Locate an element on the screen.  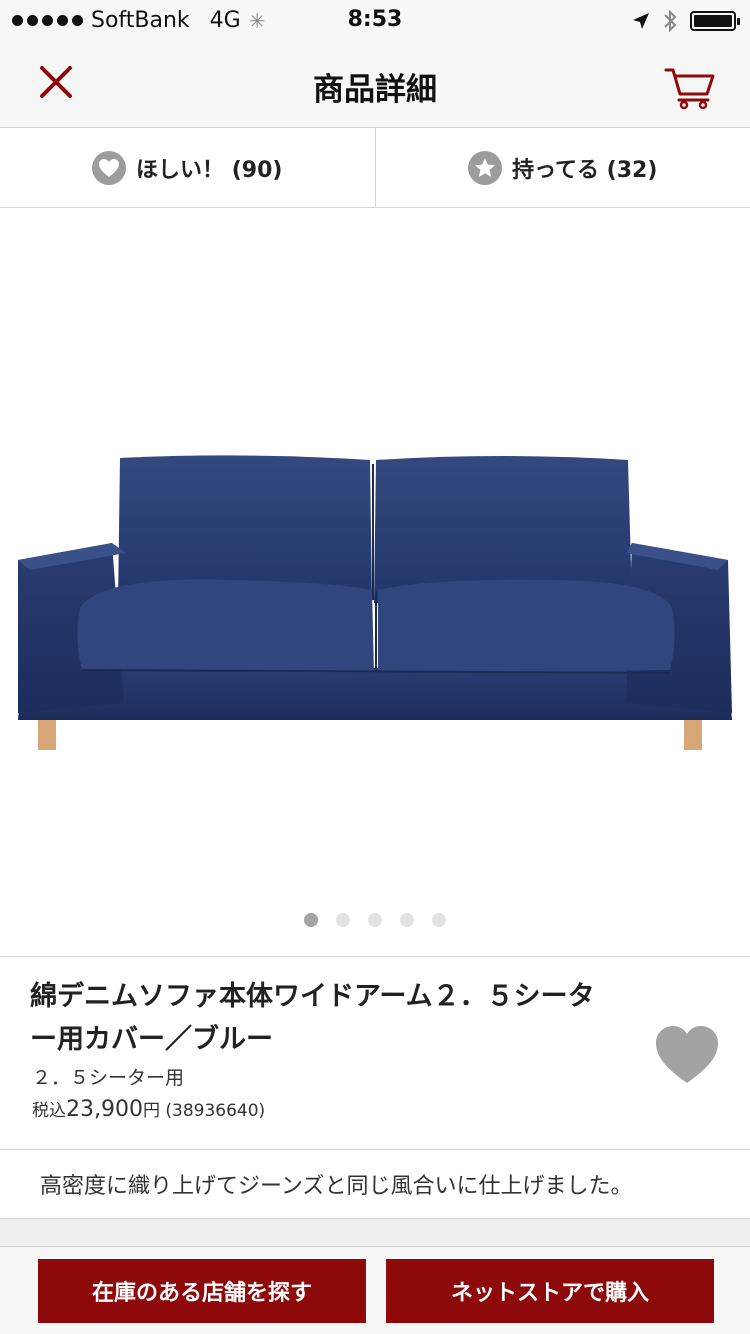
status-right is located at coordinates (686, 21).